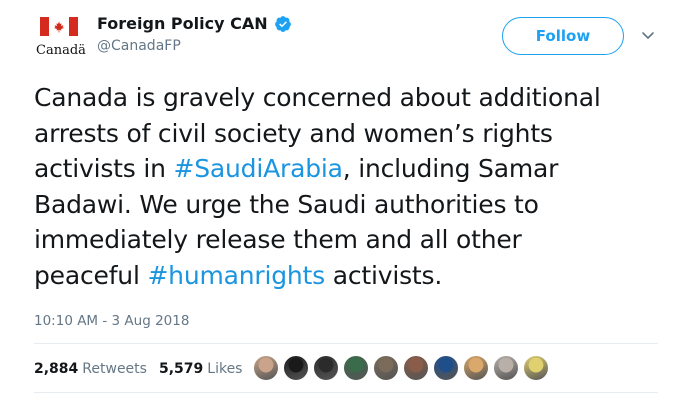  What do you see at coordinates (286, 204) in the screenshot?
I see `tweet-text-segment: Badawi. We urge the Saudi authorities to` at bounding box center [286, 204].